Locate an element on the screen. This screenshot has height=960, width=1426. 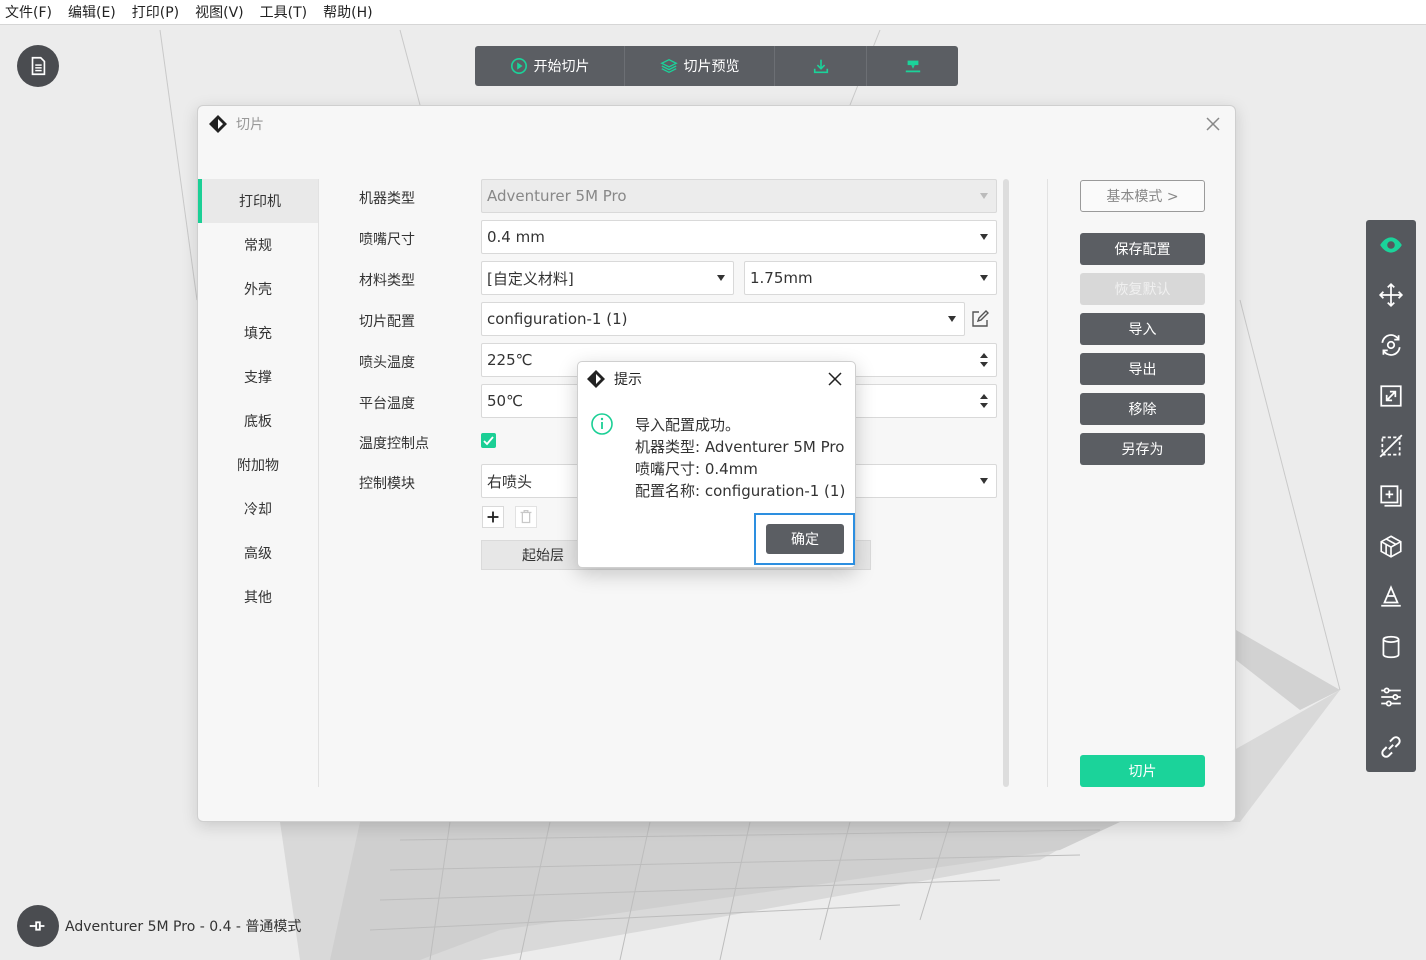
ok-button: 确定 is located at coordinates (805, 539).